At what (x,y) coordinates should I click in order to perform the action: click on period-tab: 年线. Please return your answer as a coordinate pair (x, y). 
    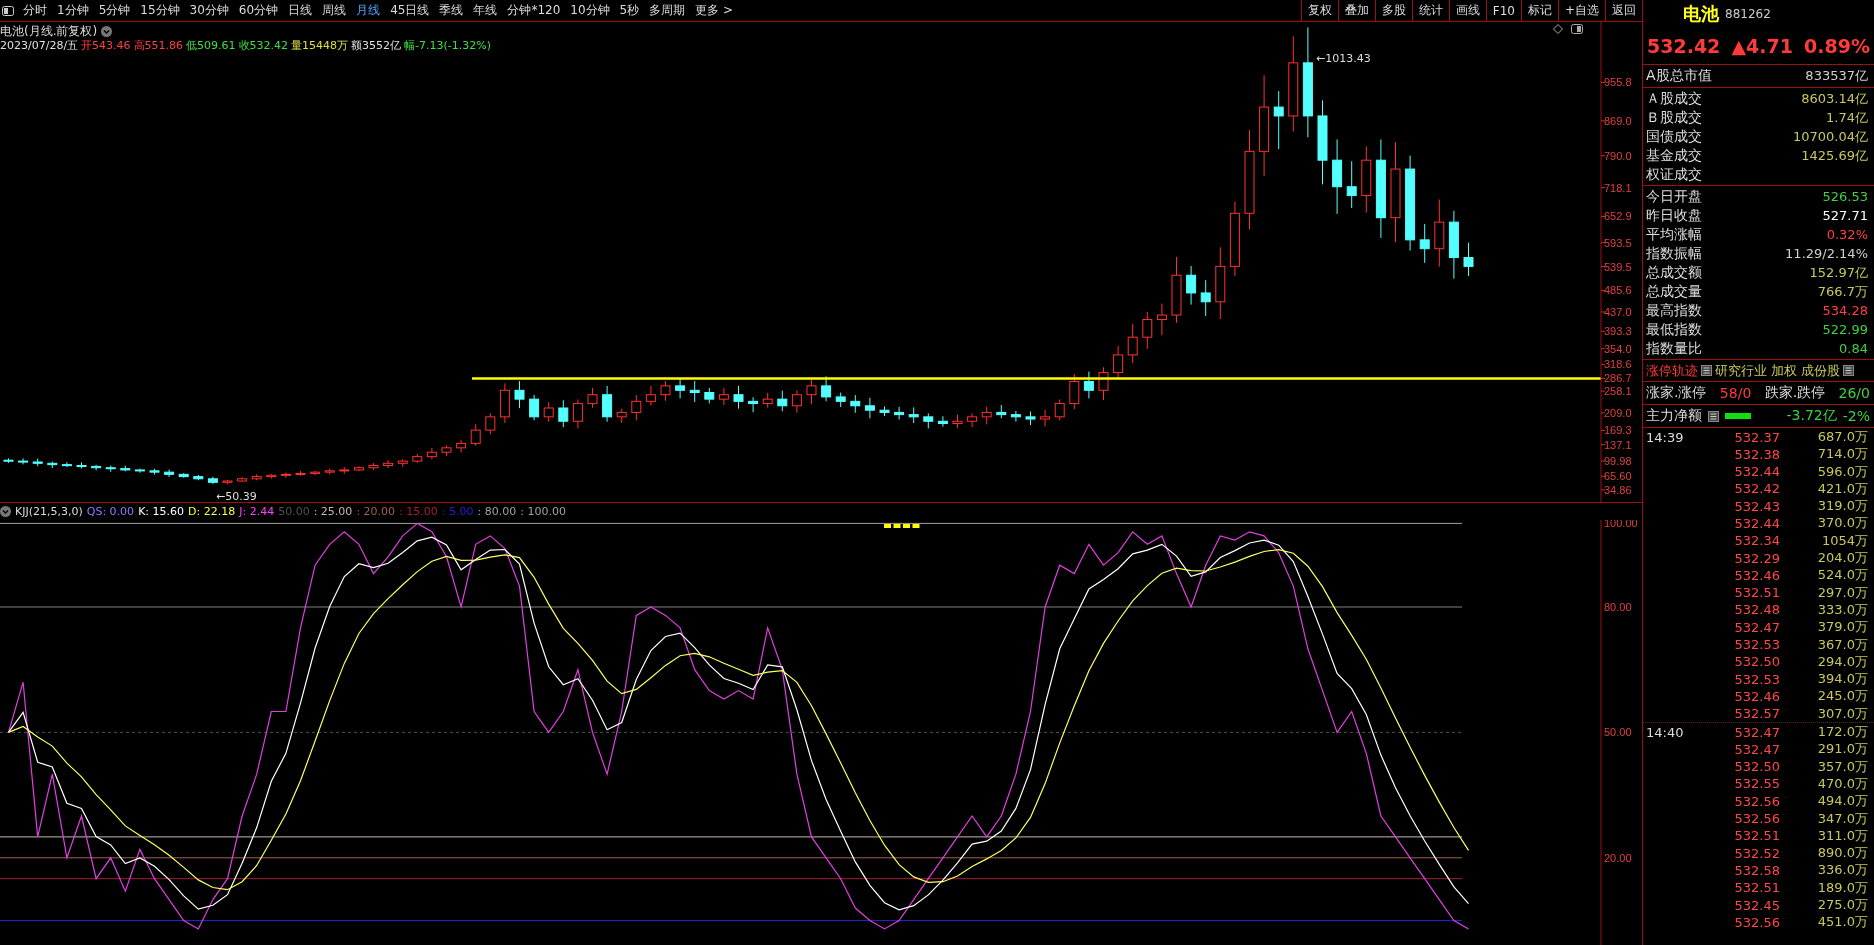
    Looking at the image, I should click on (485, 10).